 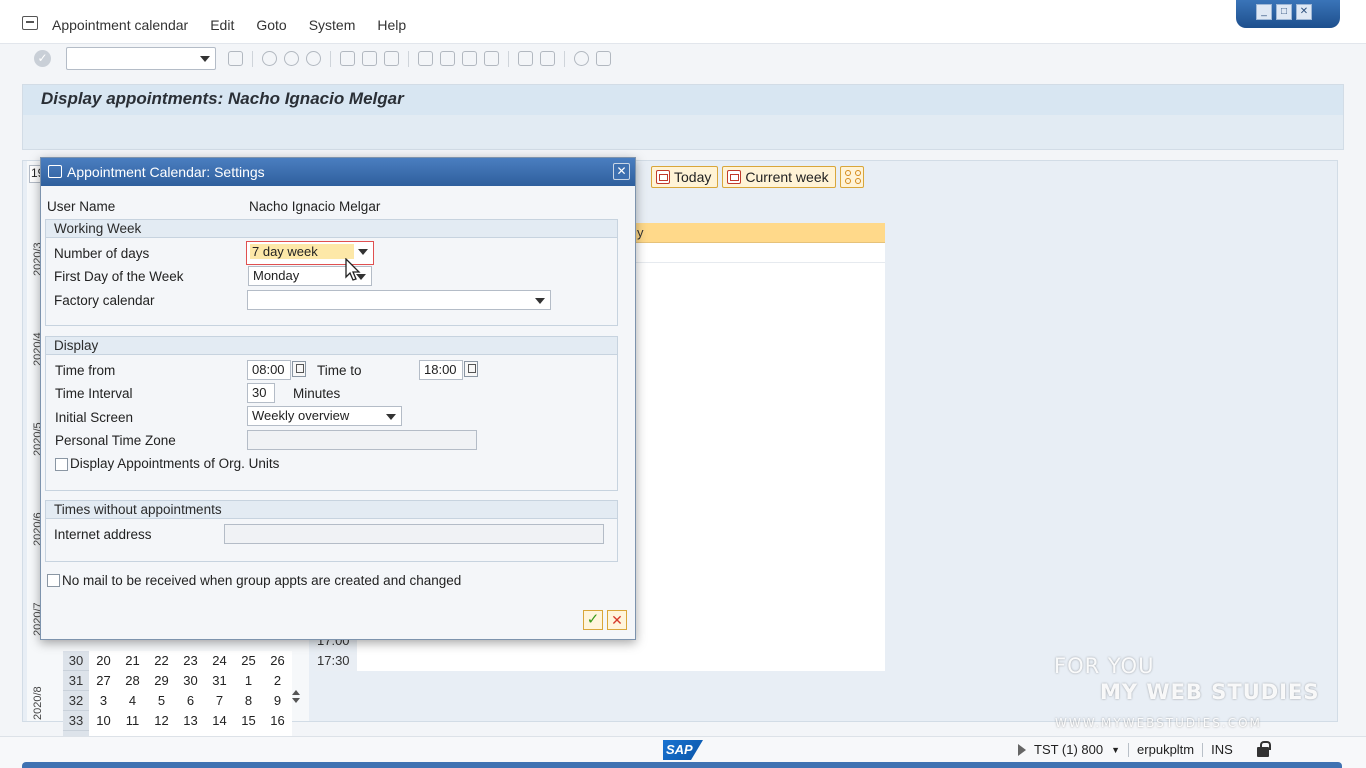 I want to click on exit-icon, so click(x=291, y=58).